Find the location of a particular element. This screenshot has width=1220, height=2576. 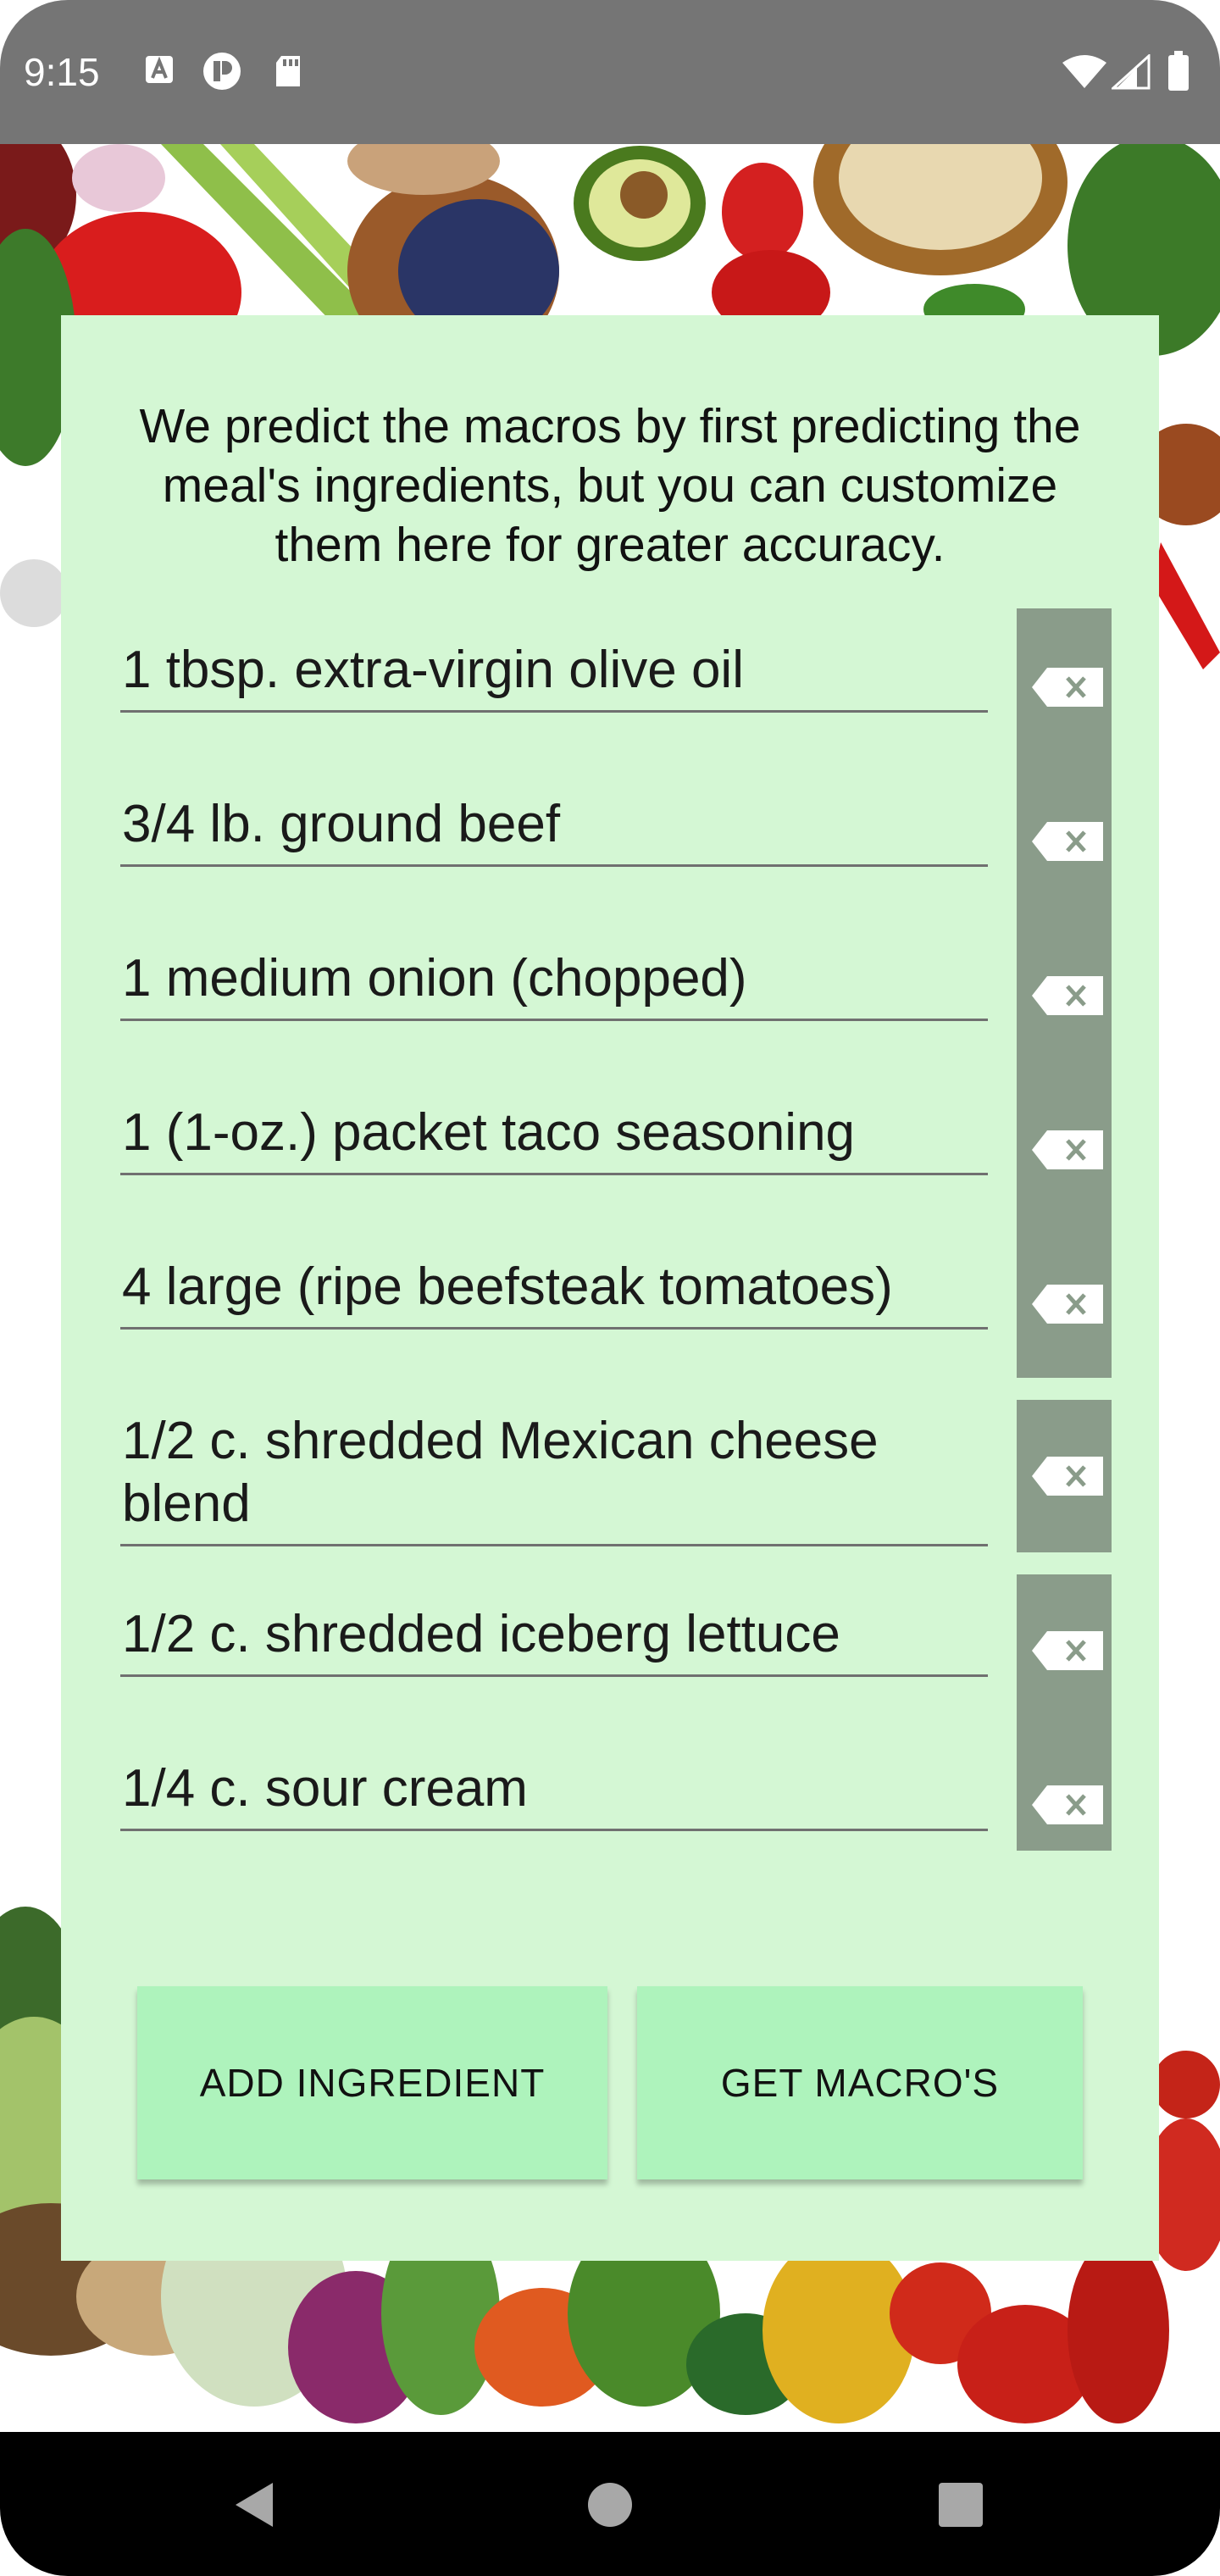

sd-card-icon is located at coordinates (288, 71).